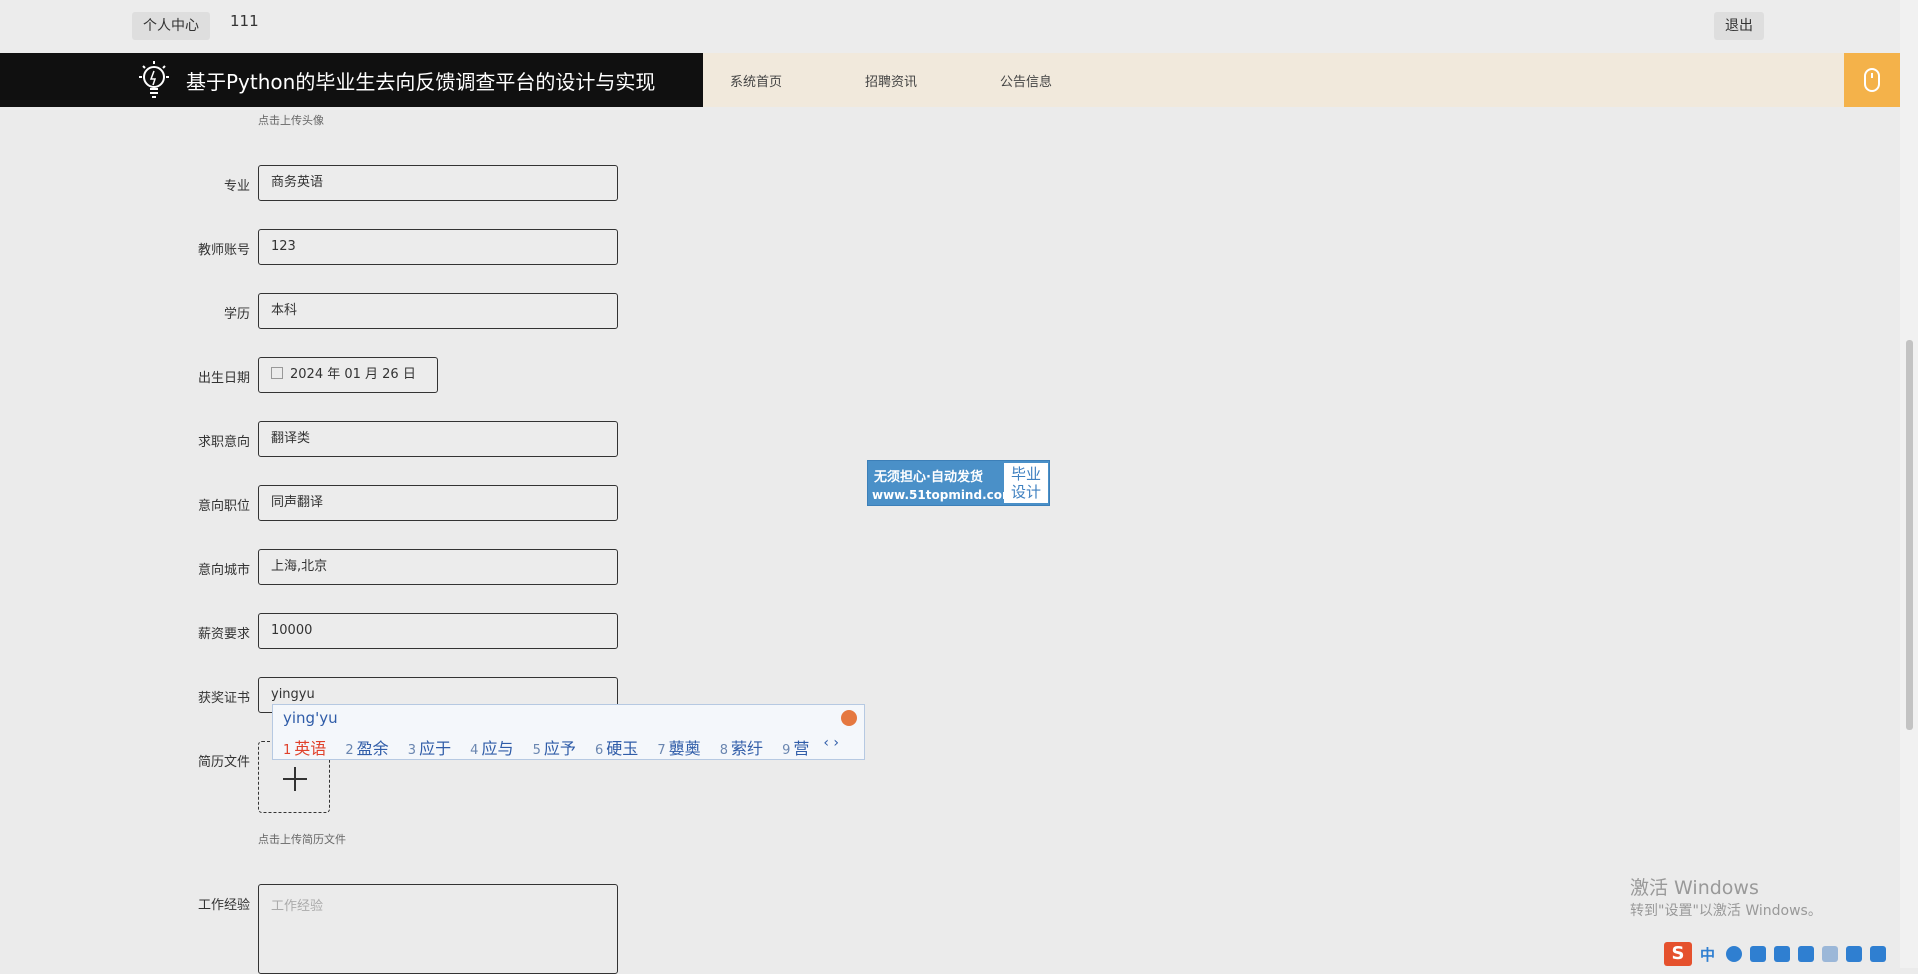  What do you see at coordinates (429, 748) in the screenshot?
I see `ime-candidate: 3 应于` at bounding box center [429, 748].